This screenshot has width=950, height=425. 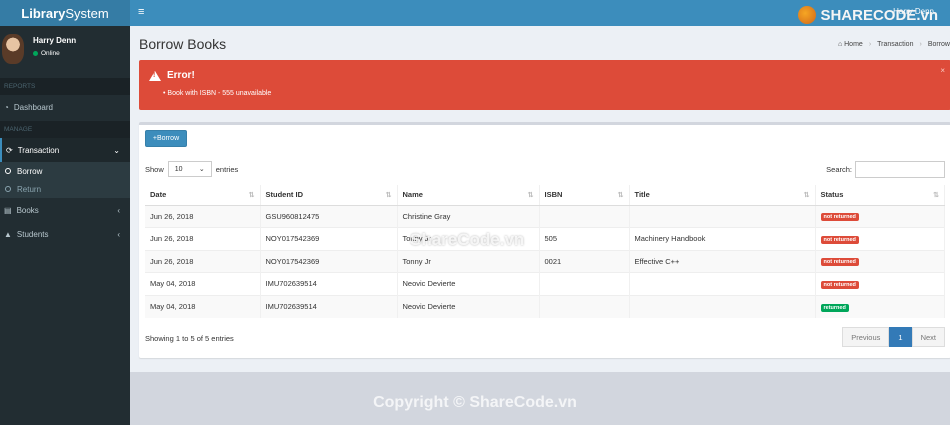 I want to click on breadcrumb-home: ⌂ Home, so click(x=850, y=44).